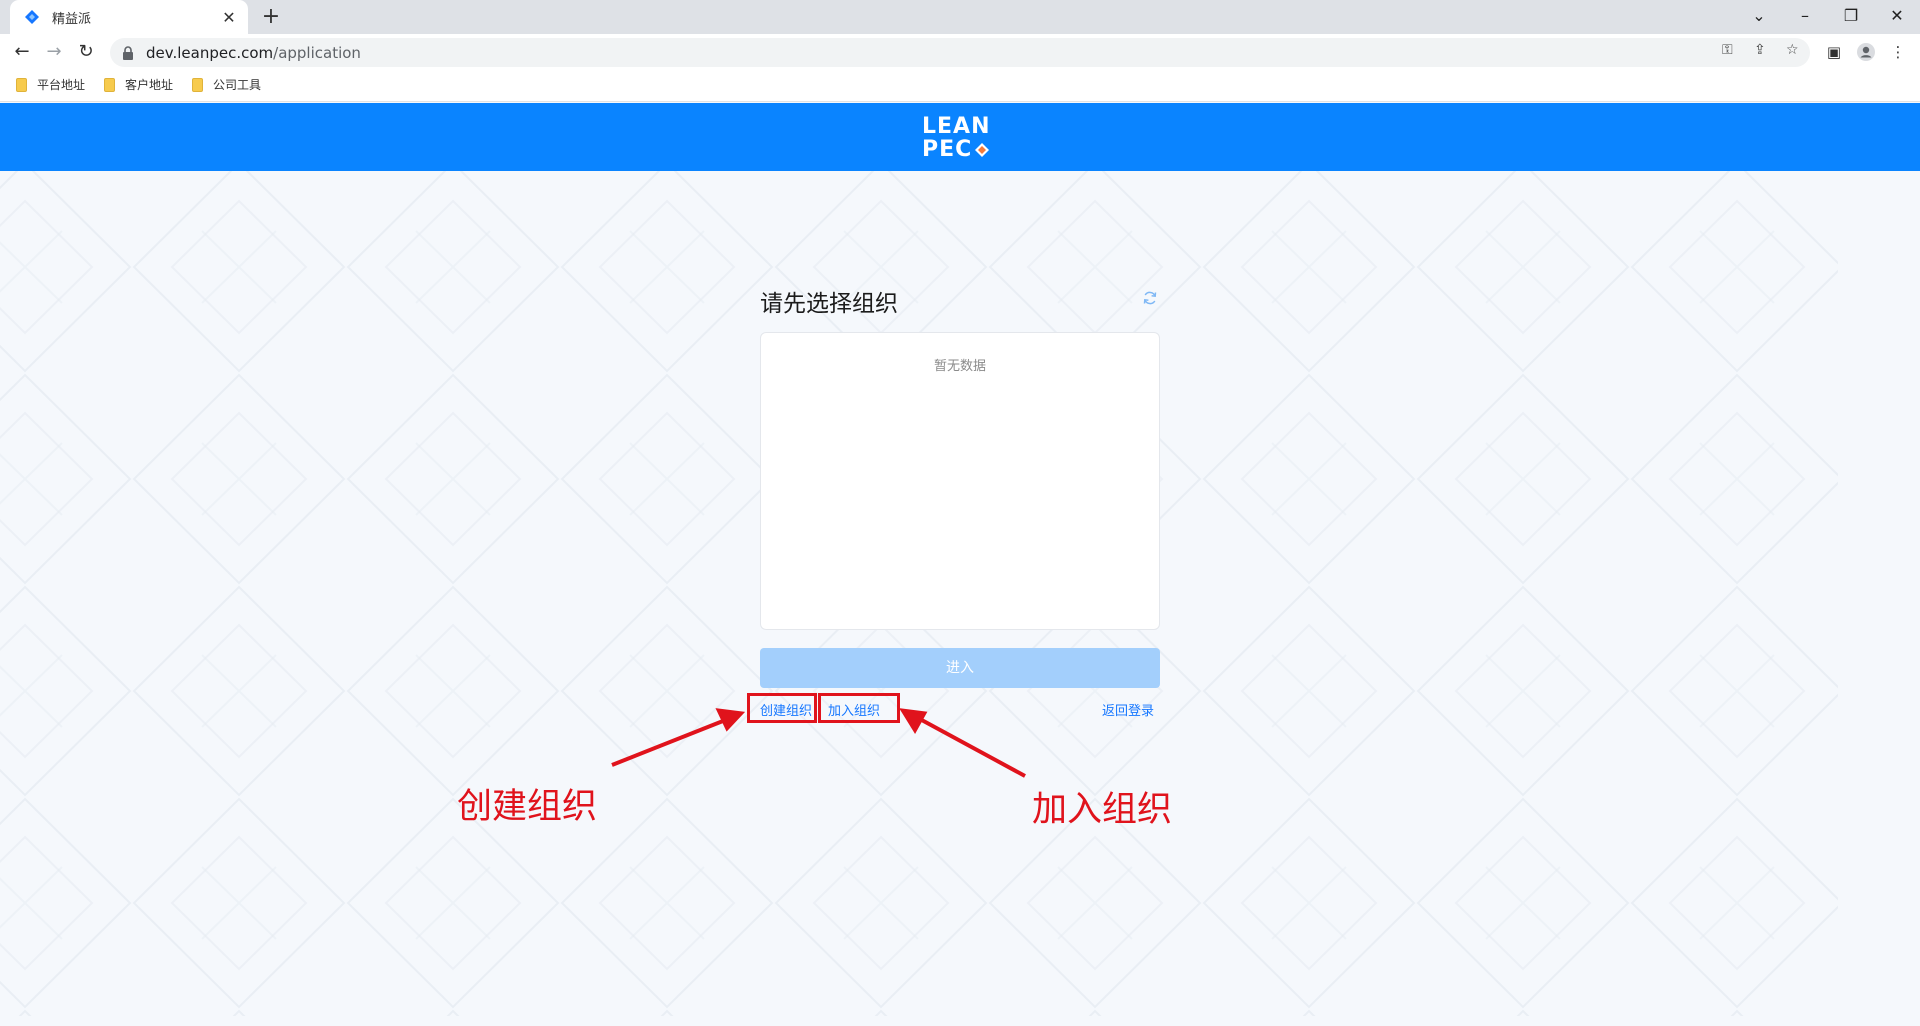 The height and width of the screenshot is (1026, 1920). Describe the element at coordinates (982, 149) in the screenshot. I see `logo-diamond-icon` at that location.